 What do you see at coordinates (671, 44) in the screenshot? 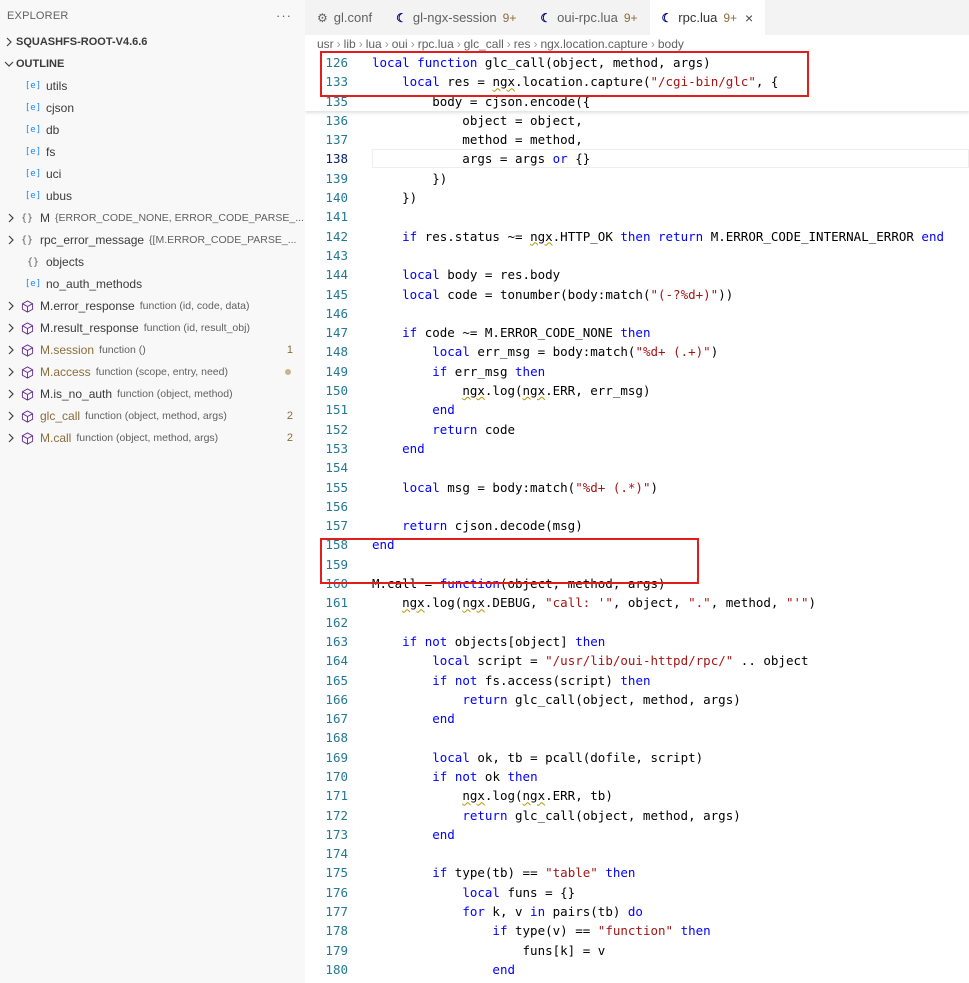
I see `breadcrumb-item: body` at bounding box center [671, 44].